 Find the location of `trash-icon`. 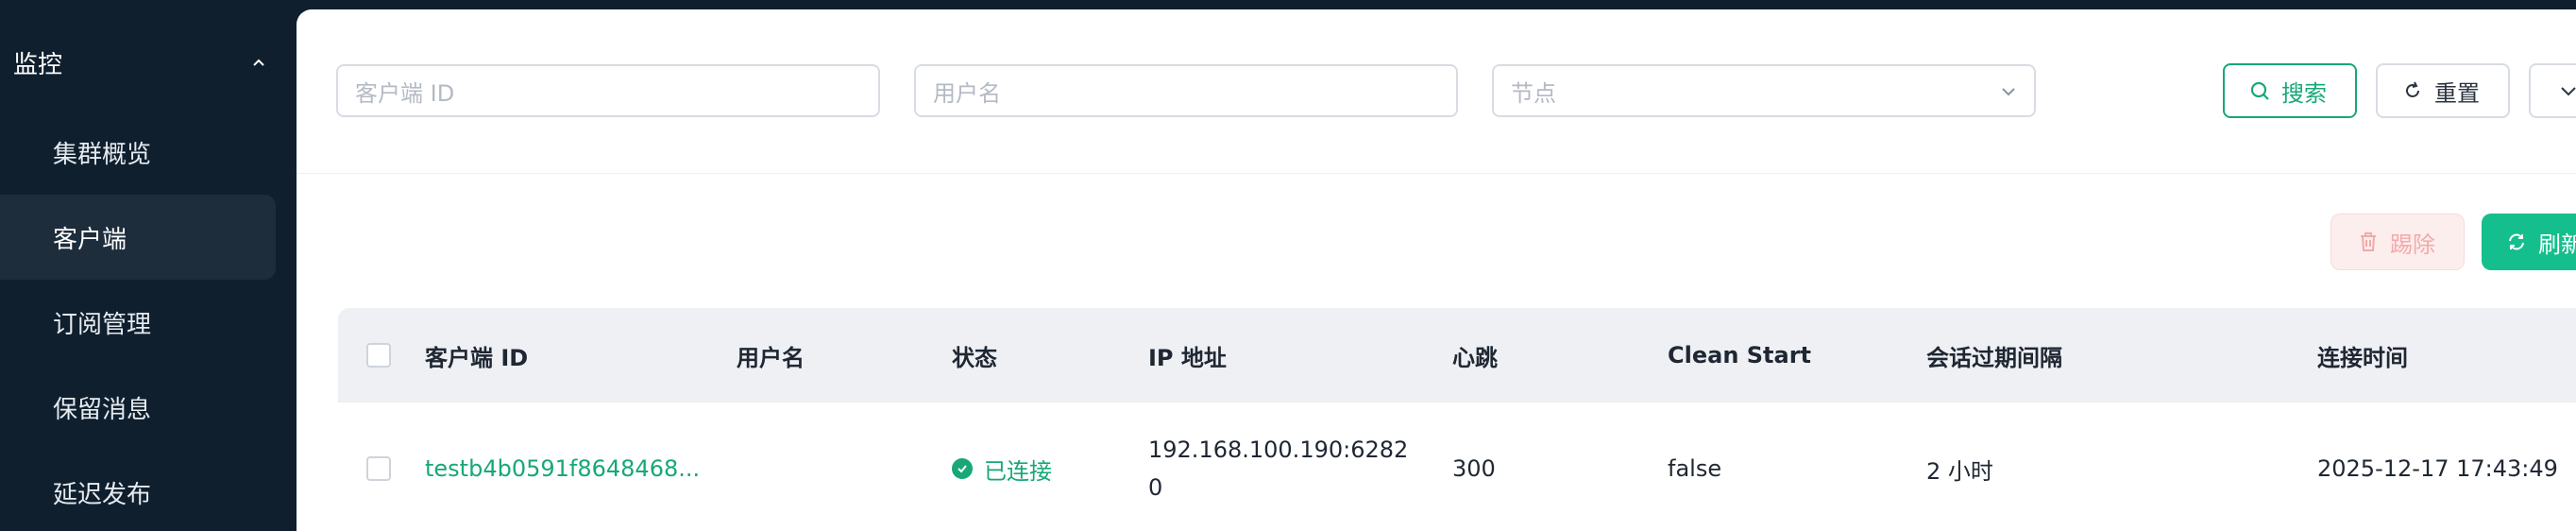

trash-icon is located at coordinates (2368, 241).